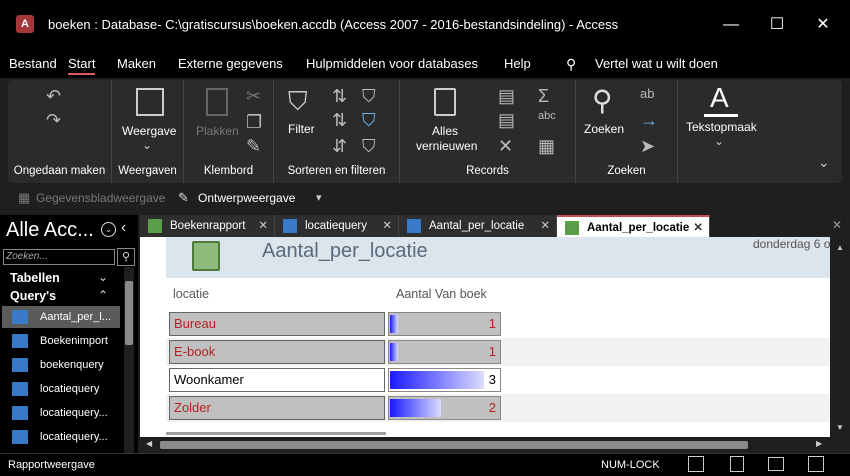 This screenshot has height=476, width=850. Describe the element at coordinates (136, 63) in the screenshot. I see `menu-maken: Maken` at that location.